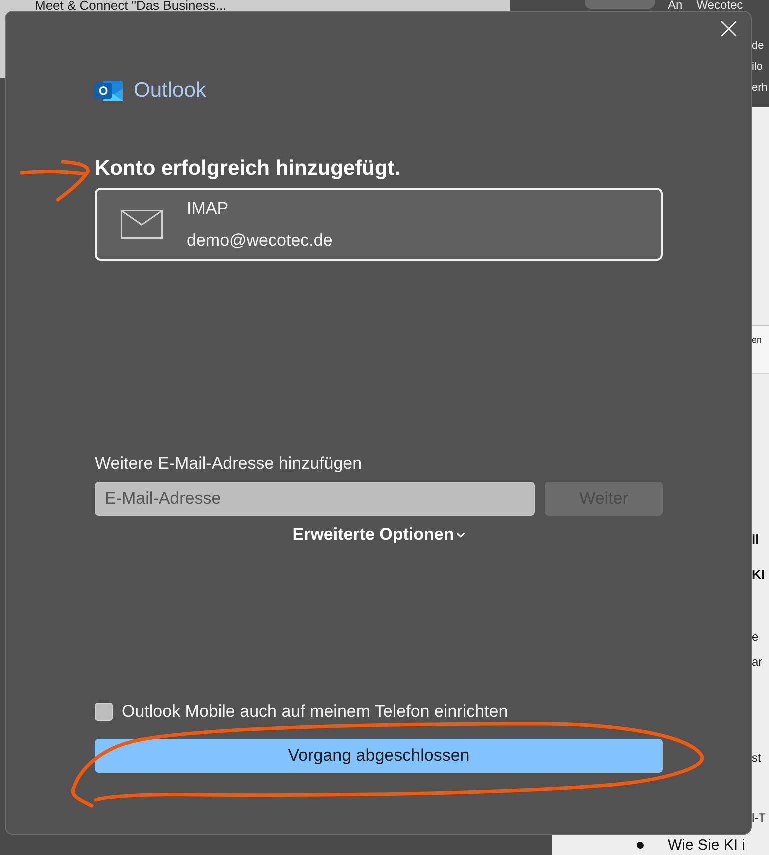 The width and height of the screenshot is (769, 855). Describe the element at coordinates (707, 845) in the screenshot. I see `list-item-text: Wie Sie KI i` at that location.